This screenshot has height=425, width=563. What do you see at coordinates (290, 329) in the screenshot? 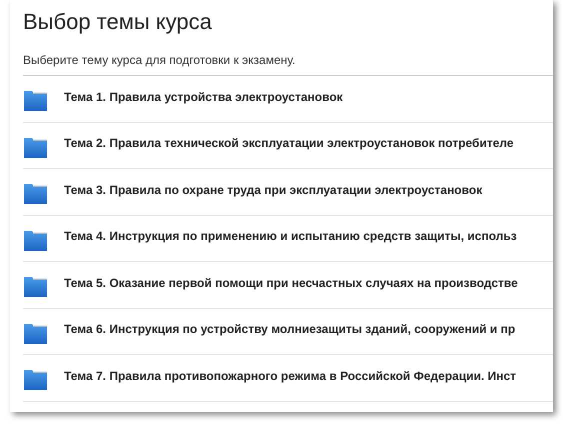
I see `topic-link: Тема 6. Инструкция по устройству молниезащиты зданий, сооружений и пр` at bounding box center [290, 329].